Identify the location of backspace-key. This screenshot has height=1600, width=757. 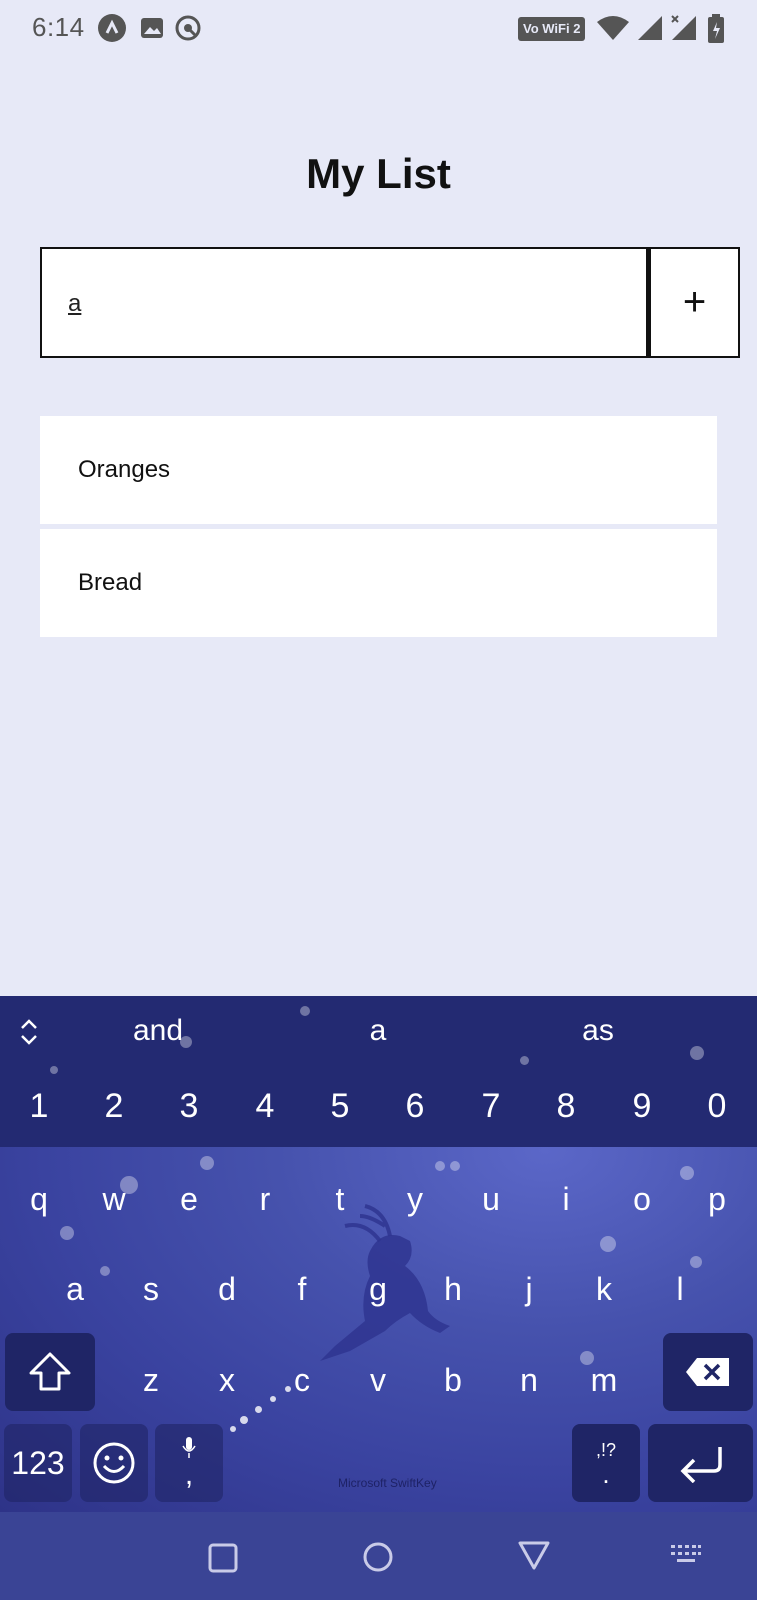
(708, 1372).